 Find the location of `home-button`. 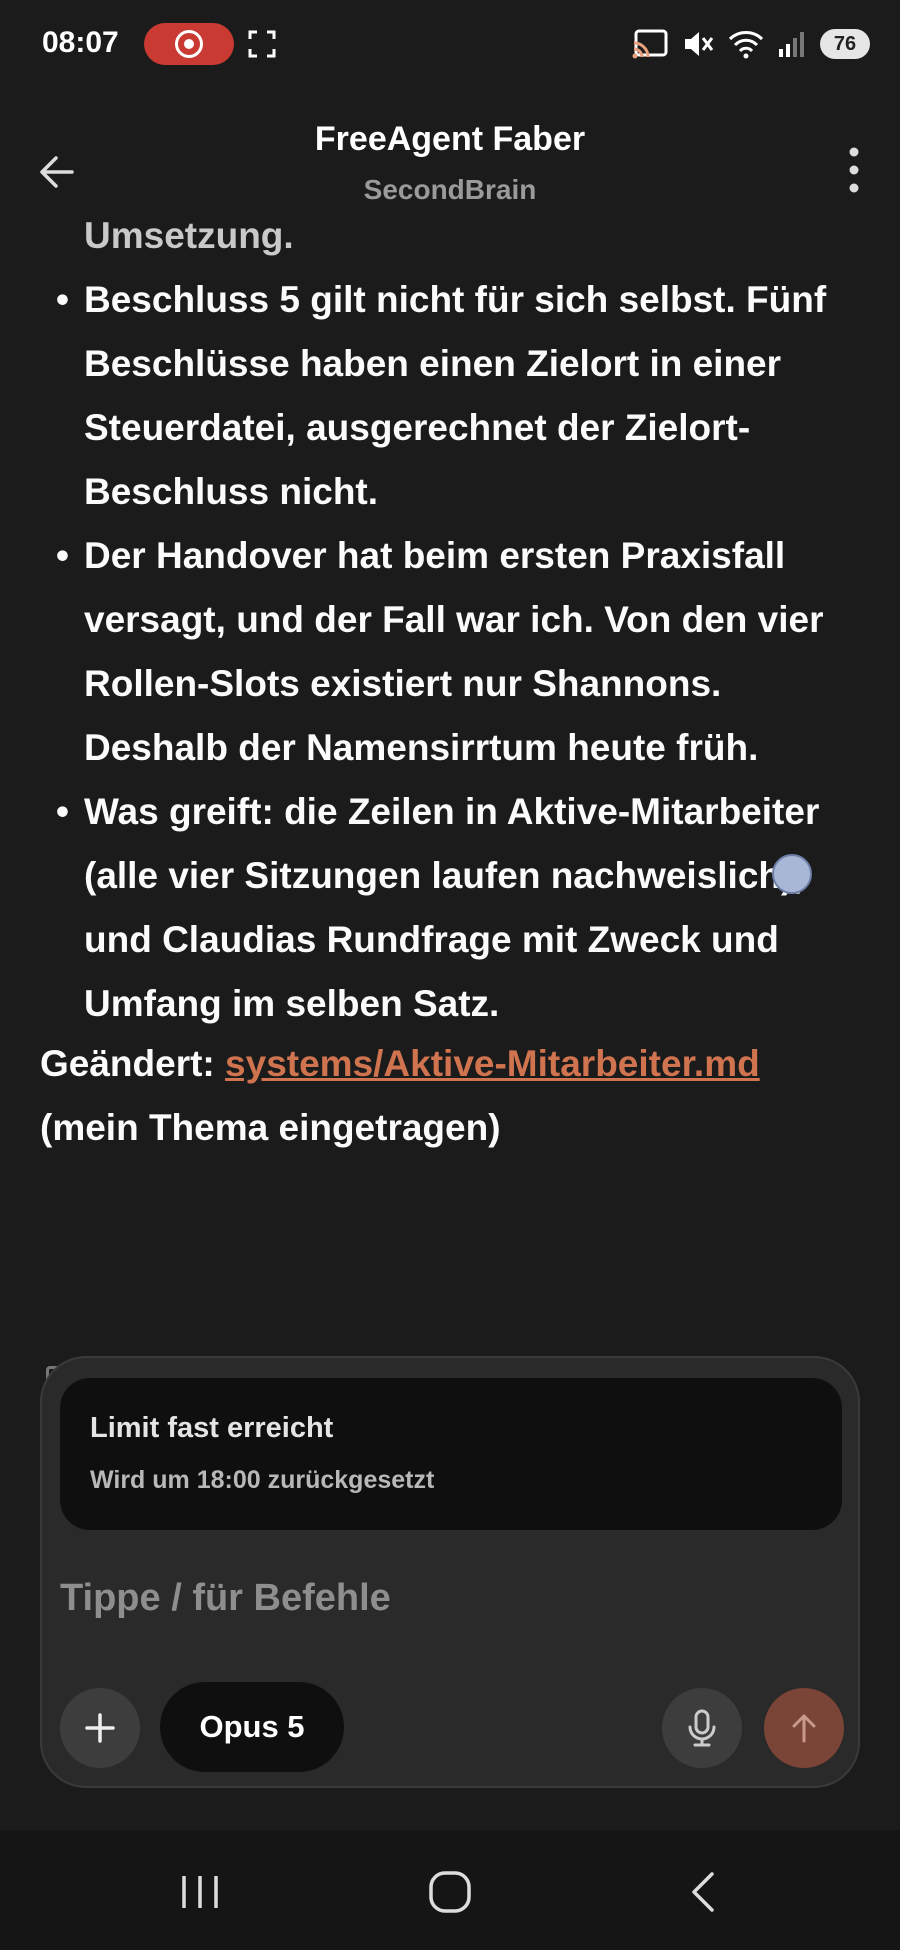

home-button is located at coordinates (450, 1892).